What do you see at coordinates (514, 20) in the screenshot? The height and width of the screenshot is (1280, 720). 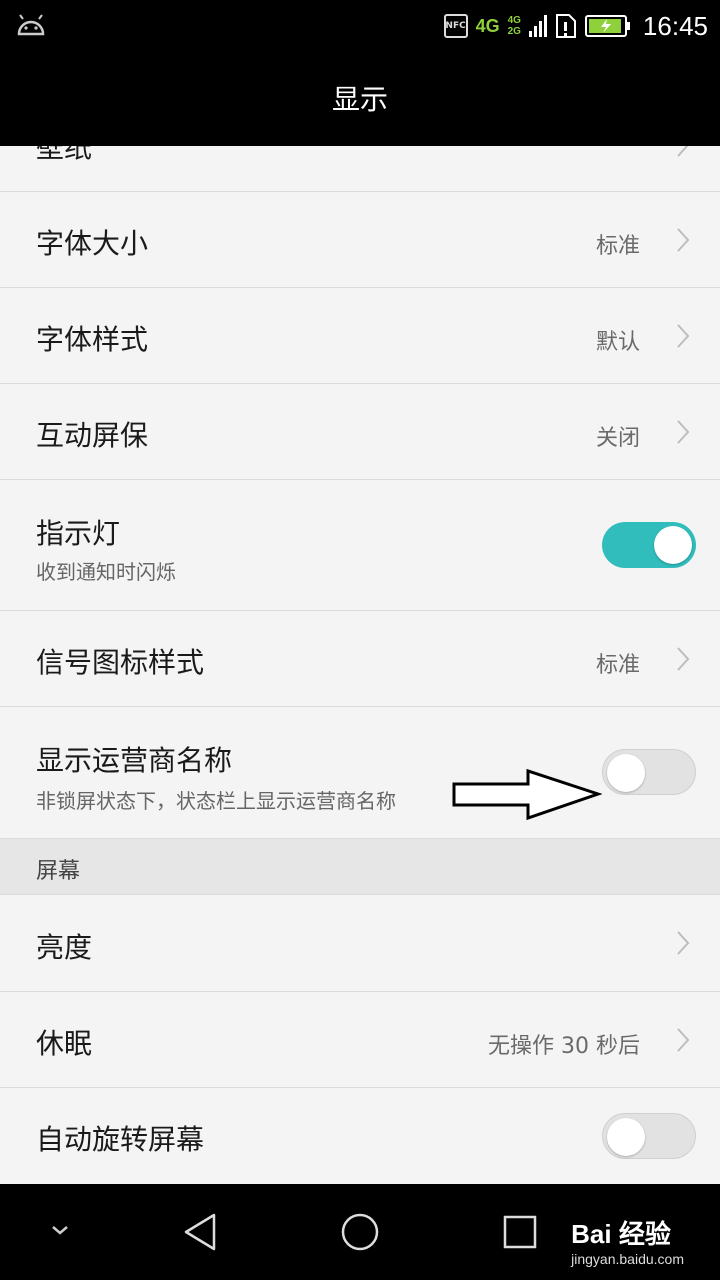 I see `network-4g-small: 4G` at bounding box center [514, 20].